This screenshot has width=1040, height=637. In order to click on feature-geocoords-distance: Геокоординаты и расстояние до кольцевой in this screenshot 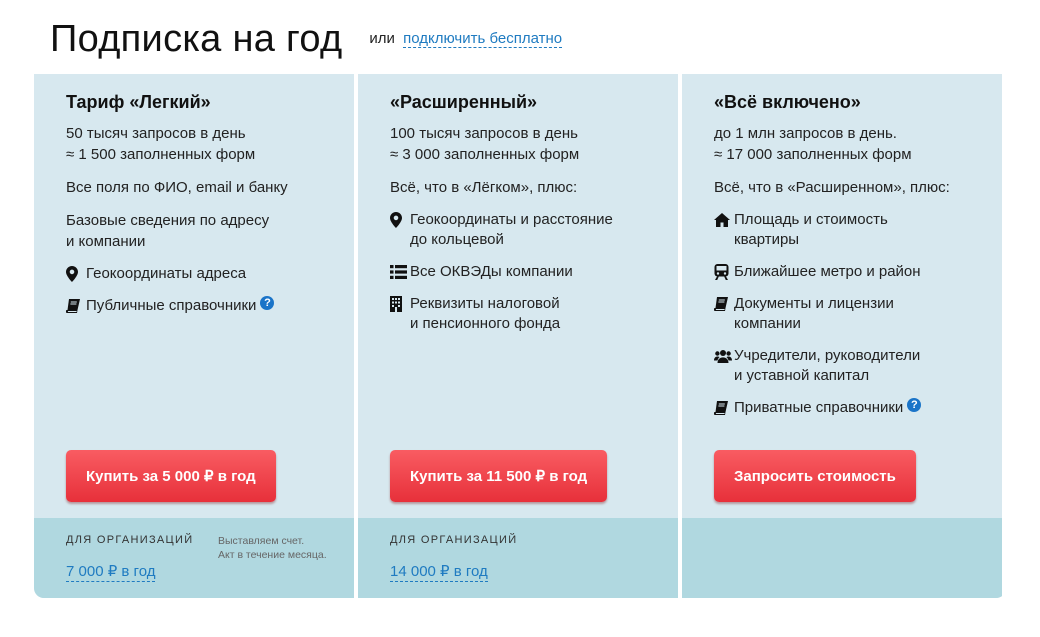, I will do `click(534, 230)`.